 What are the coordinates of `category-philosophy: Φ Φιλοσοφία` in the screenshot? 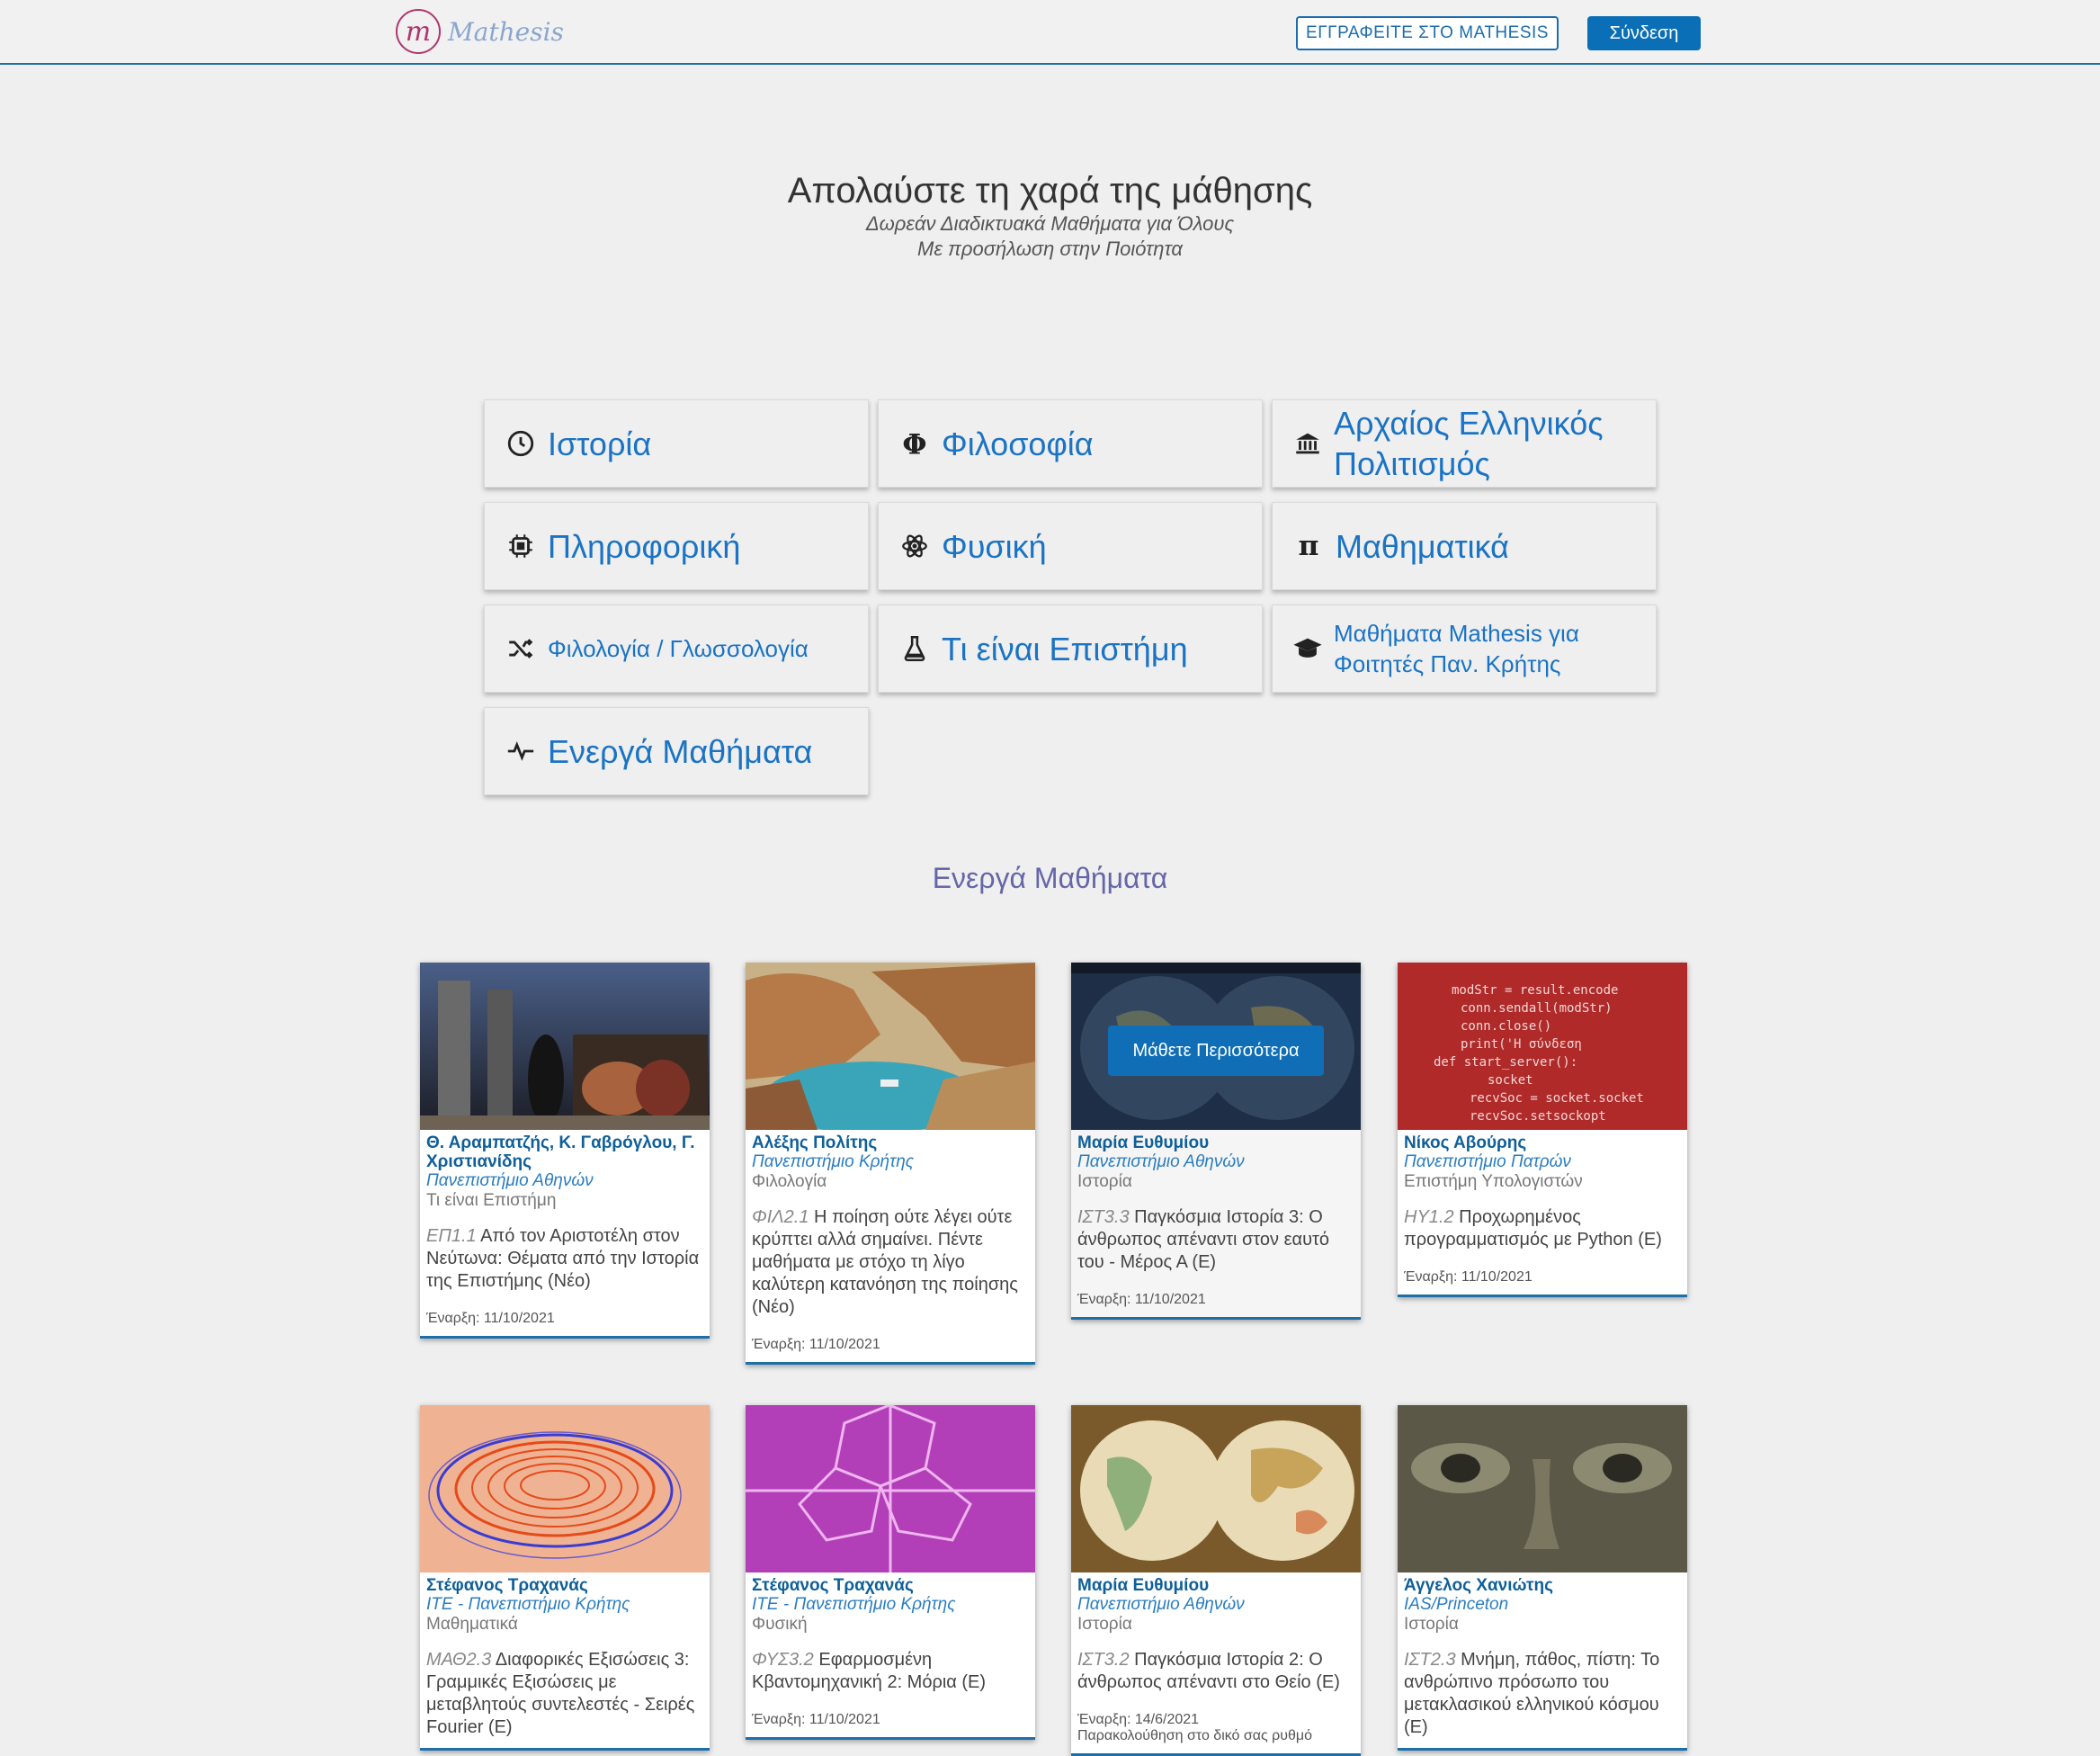 It's located at (1070, 443).